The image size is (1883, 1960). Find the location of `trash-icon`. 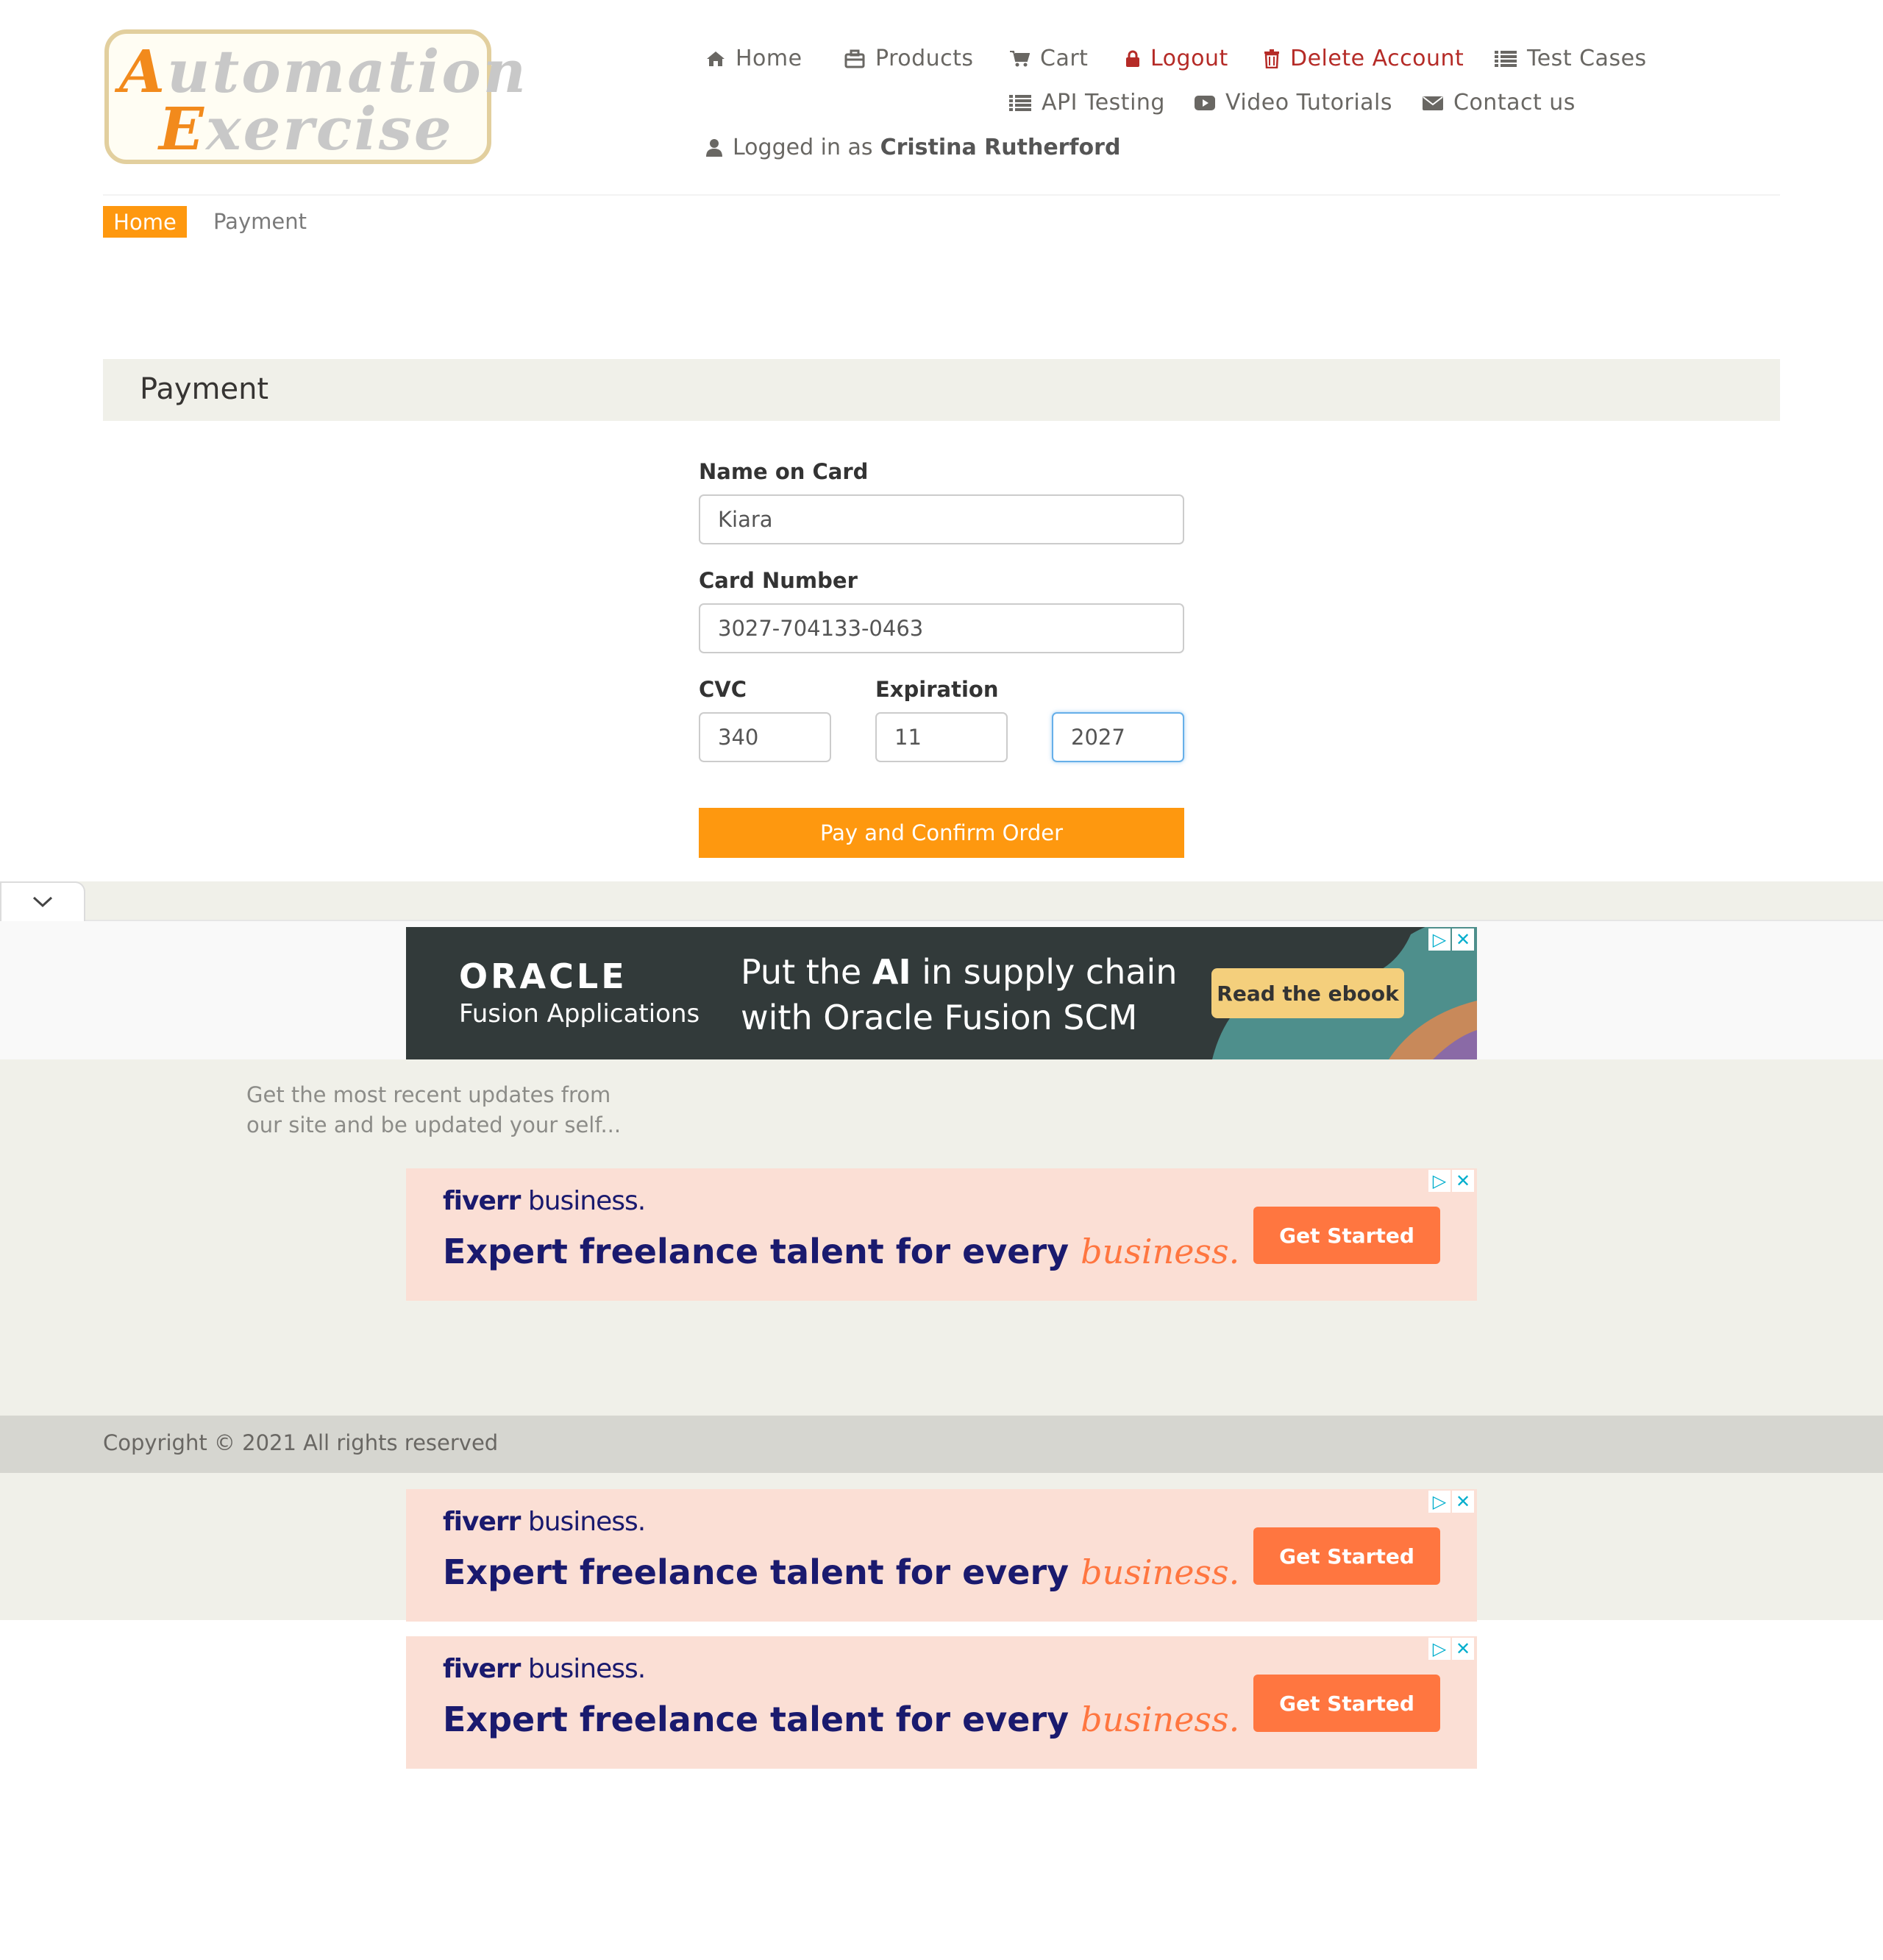

trash-icon is located at coordinates (1271, 58).